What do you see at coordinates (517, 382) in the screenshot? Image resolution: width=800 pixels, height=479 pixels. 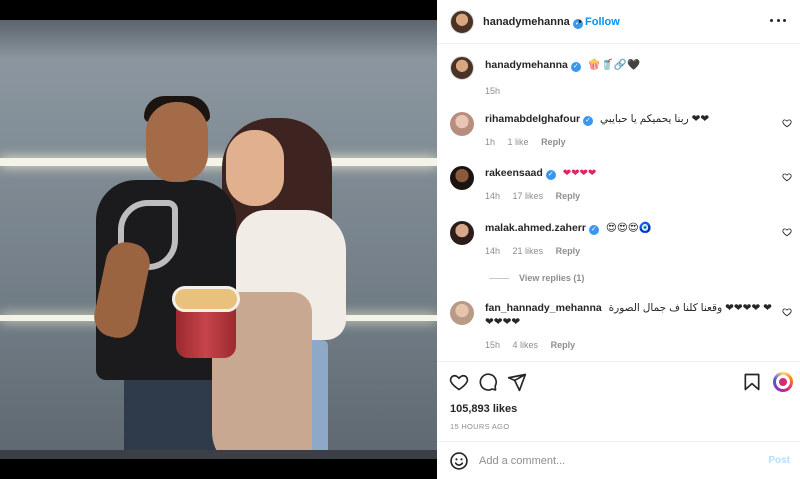 I see `share-icon` at bounding box center [517, 382].